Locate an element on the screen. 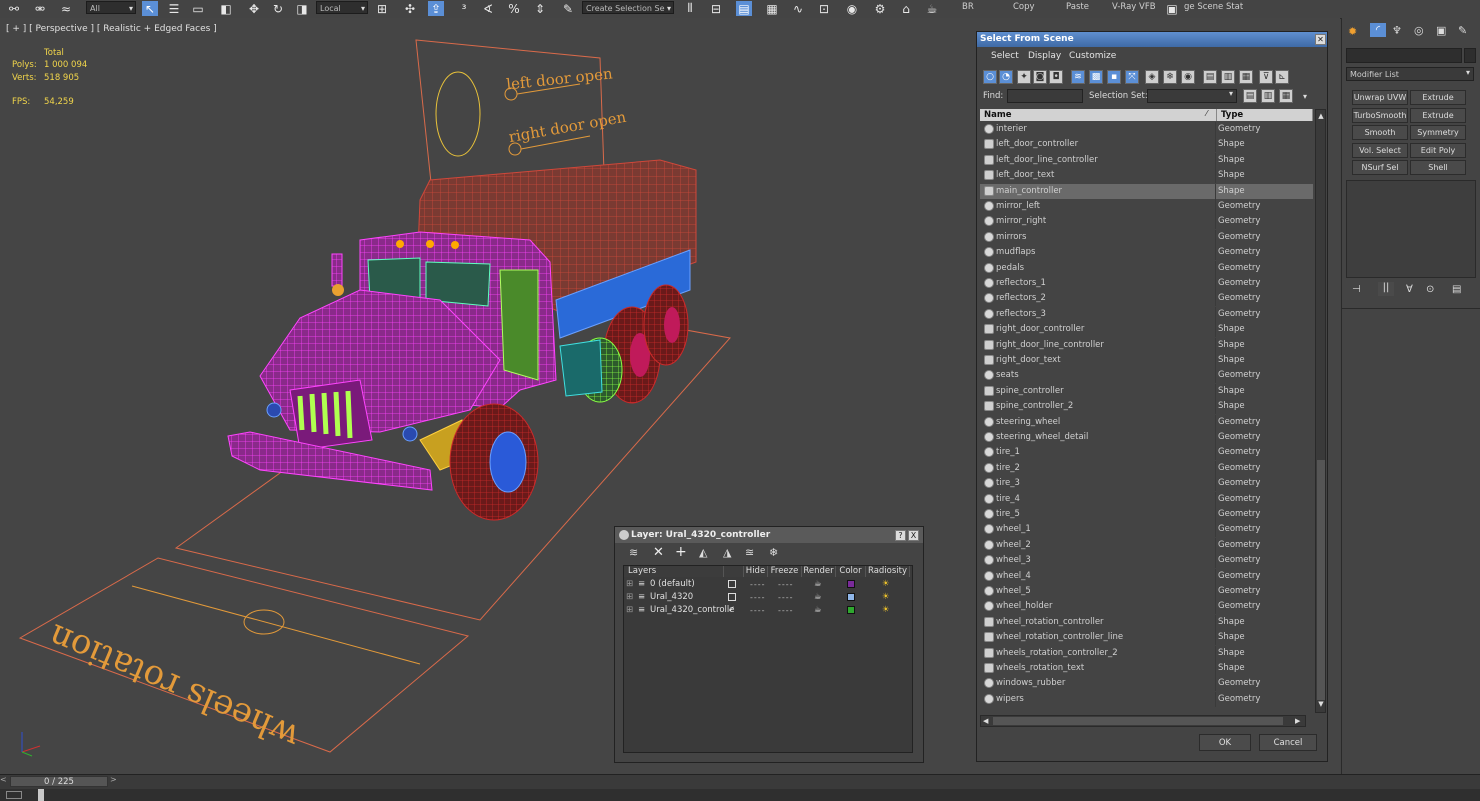 This screenshot has width=1480, height=801. scrollbar-thumb is located at coordinates (1321, 580).